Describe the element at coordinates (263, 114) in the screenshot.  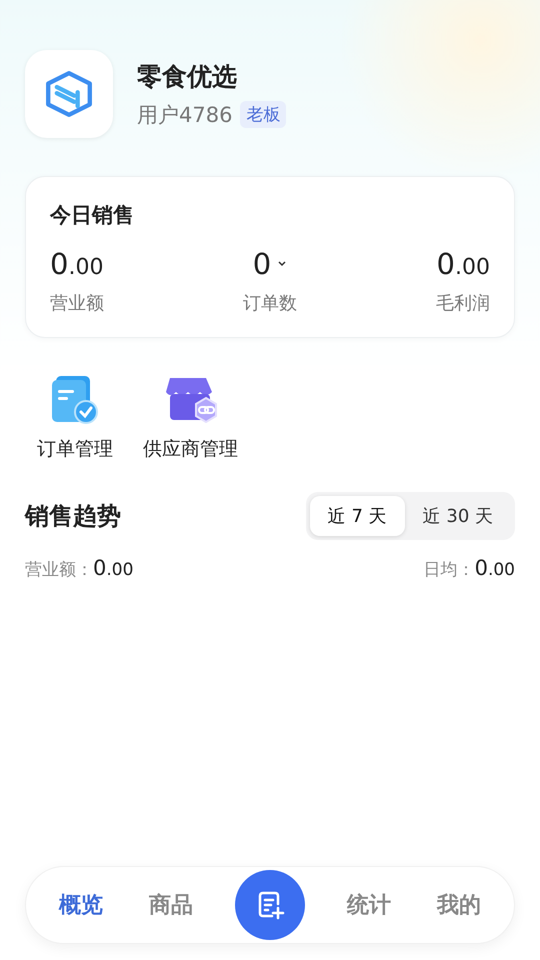
I see `role-badge: 老板` at that location.